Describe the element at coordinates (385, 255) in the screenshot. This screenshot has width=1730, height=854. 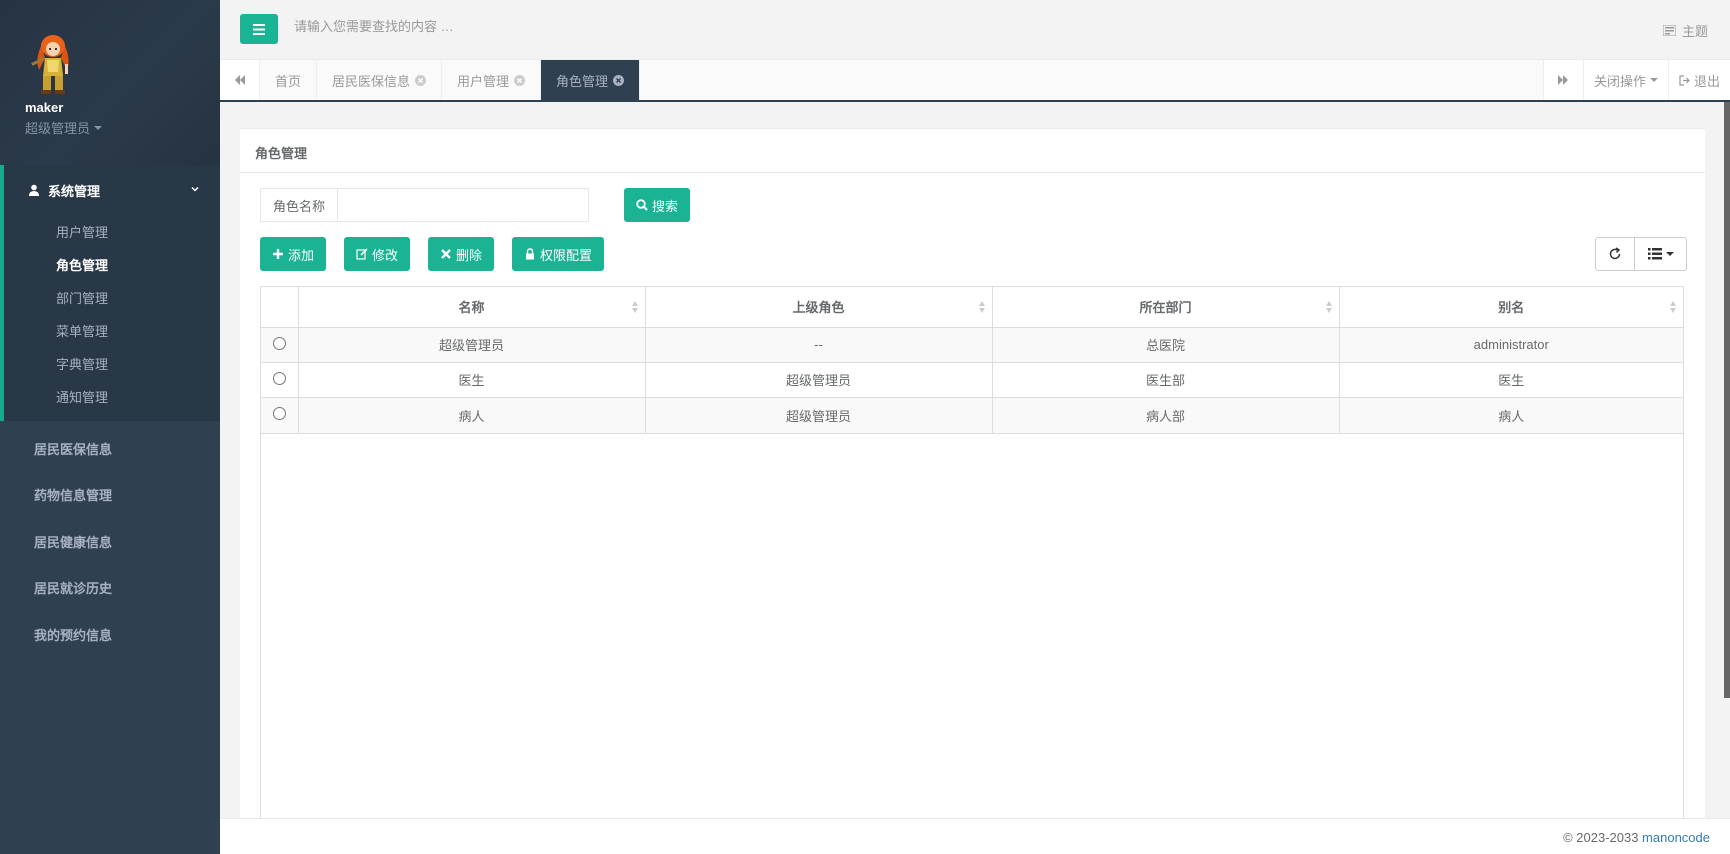
I see `edit-button-label: 修改` at that location.